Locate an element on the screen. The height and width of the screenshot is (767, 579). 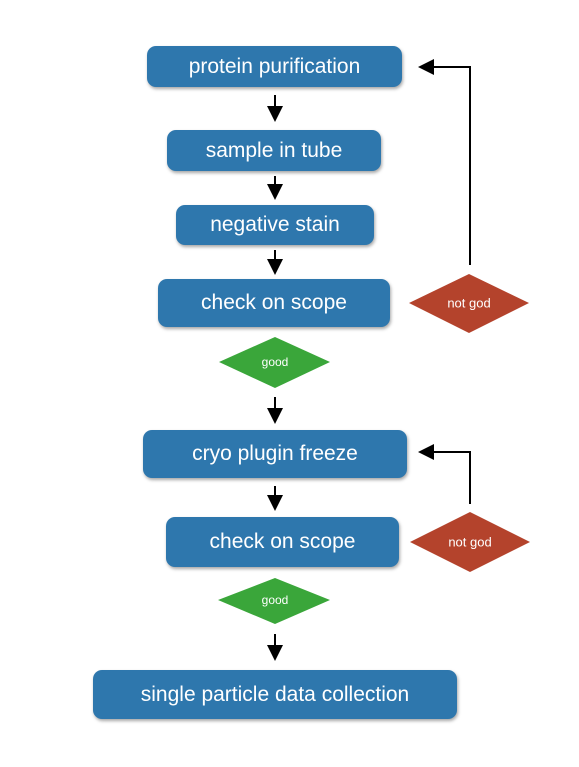
node-check-on-scope-2: check on scope is located at coordinates (282, 542).